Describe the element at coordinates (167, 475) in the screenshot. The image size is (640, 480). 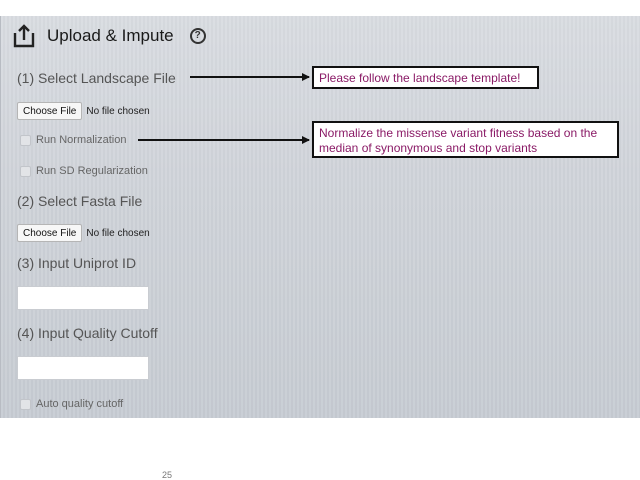
I see `page-number: 25` at that location.